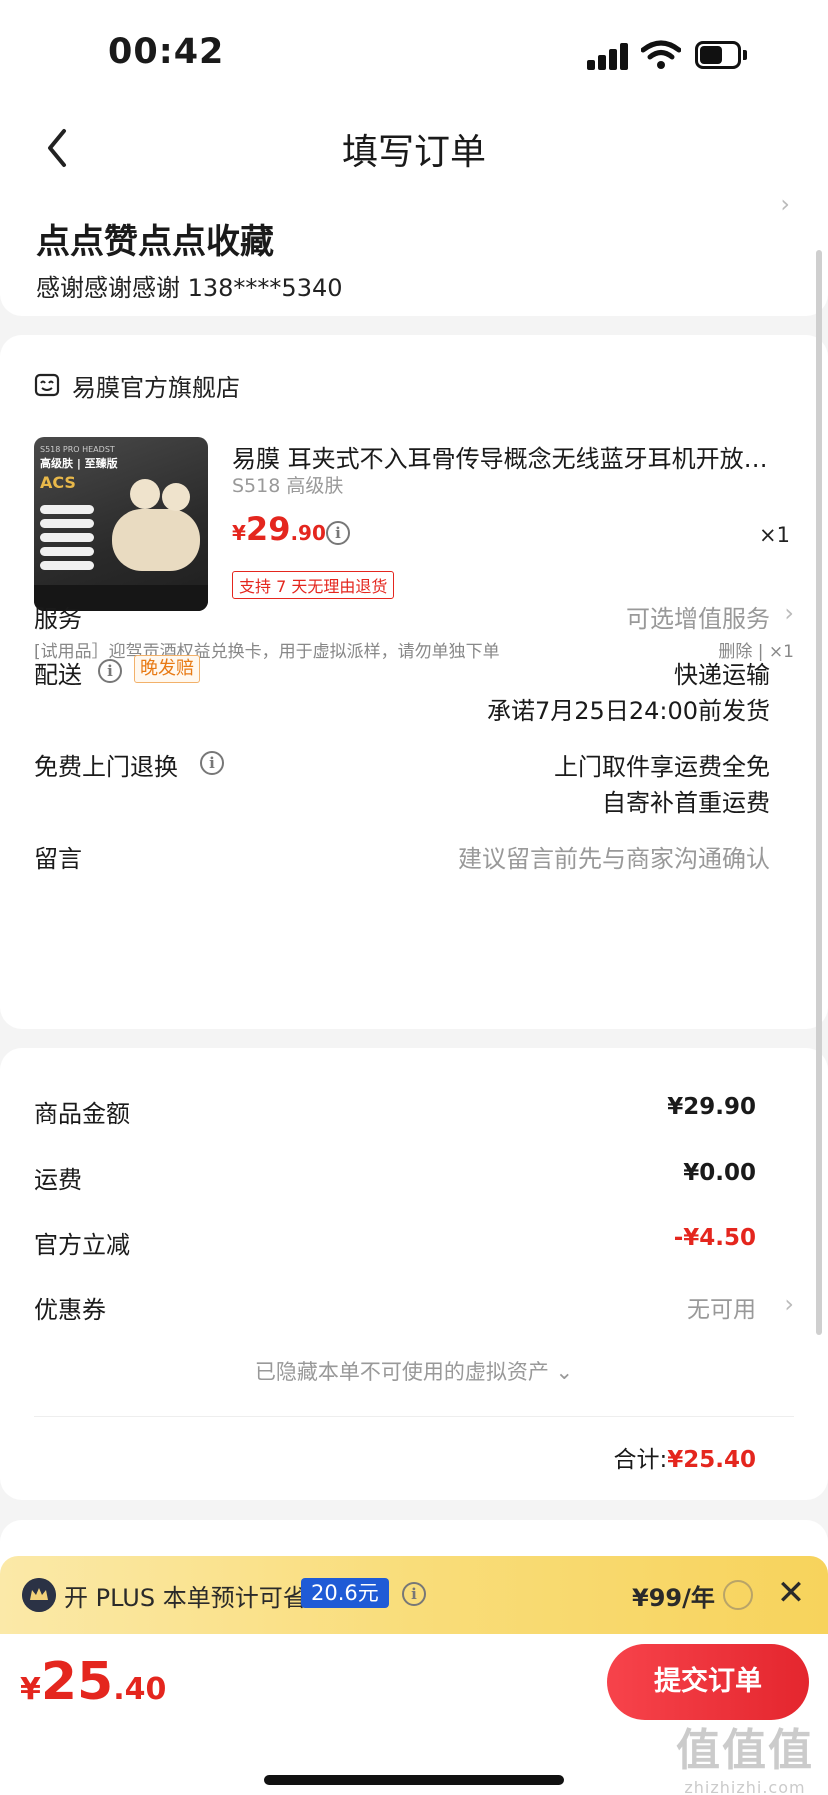 This screenshot has width=828, height=1795. Describe the element at coordinates (156, 387) in the screenshot. I see `store-name: 易膜官方旗舰店` at that location.